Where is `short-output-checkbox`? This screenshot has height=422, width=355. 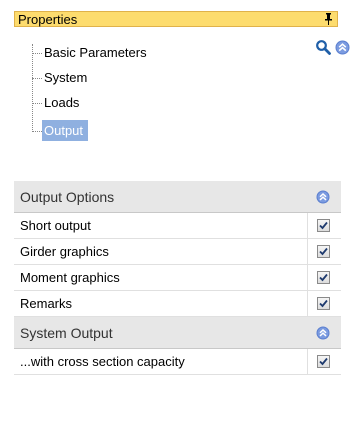 short-output-checkbox is located at coordinates (323, 225).